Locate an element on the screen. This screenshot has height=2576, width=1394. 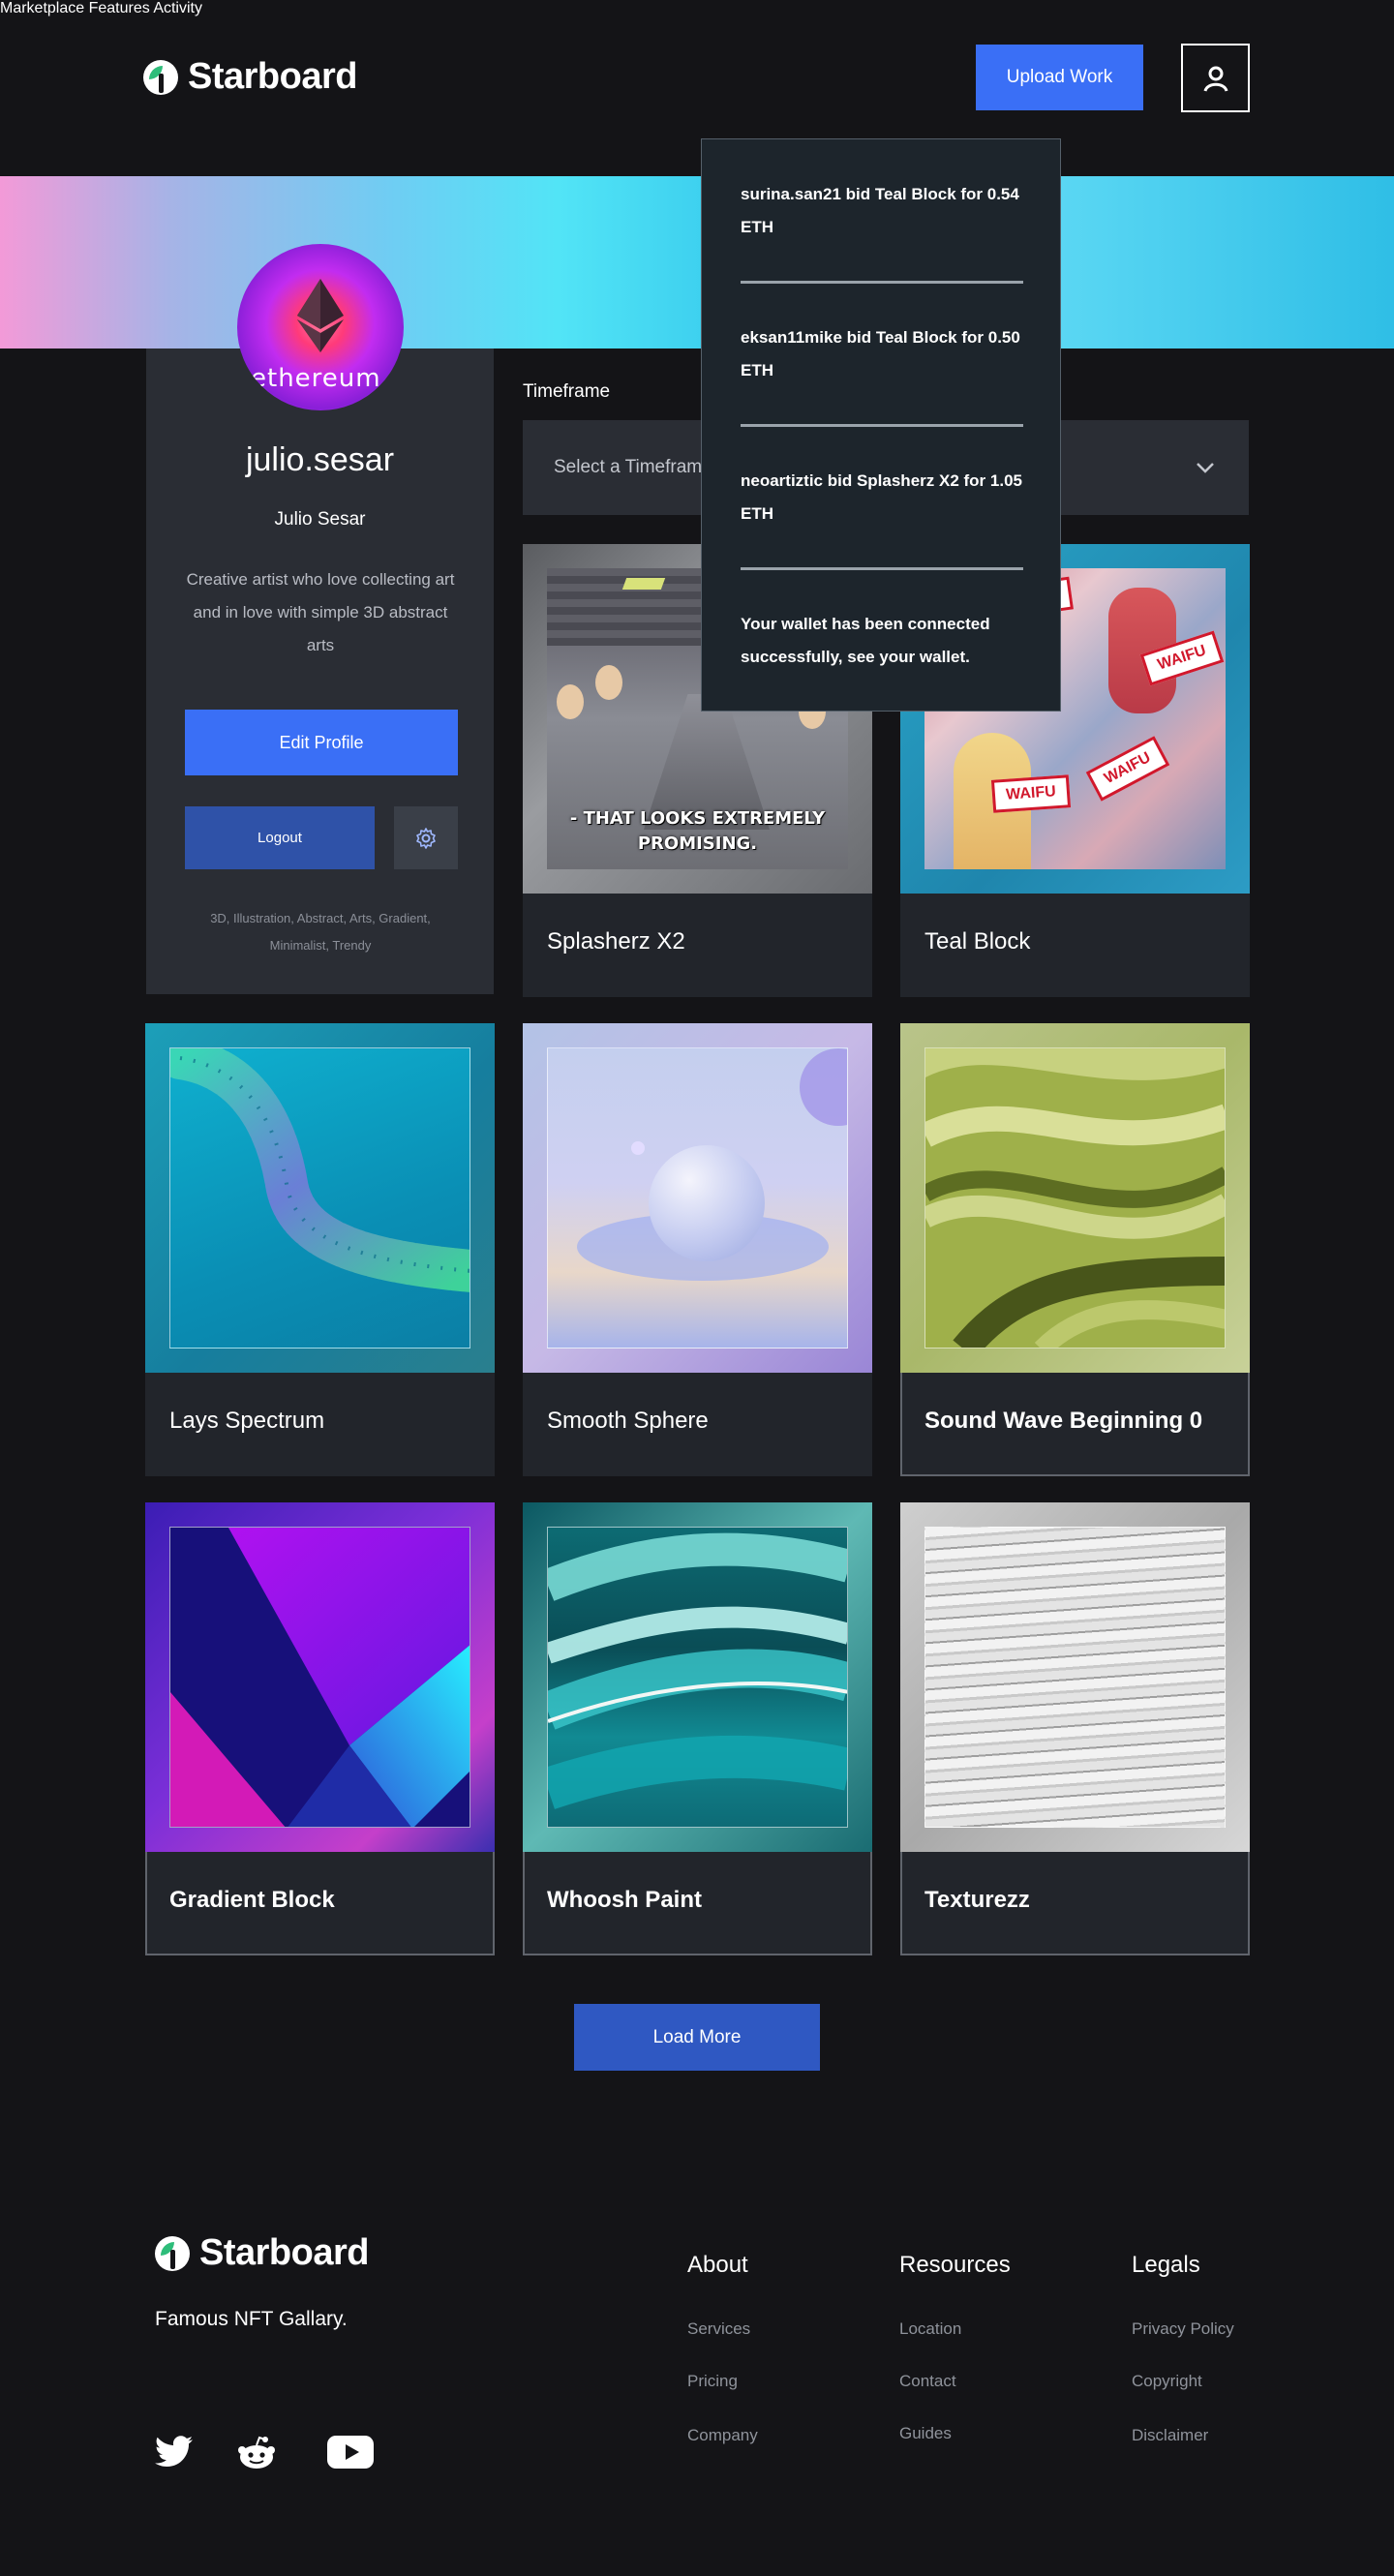
nft-card: Sound Wave Beginning 0 is located at coordinates (1075, 1249).